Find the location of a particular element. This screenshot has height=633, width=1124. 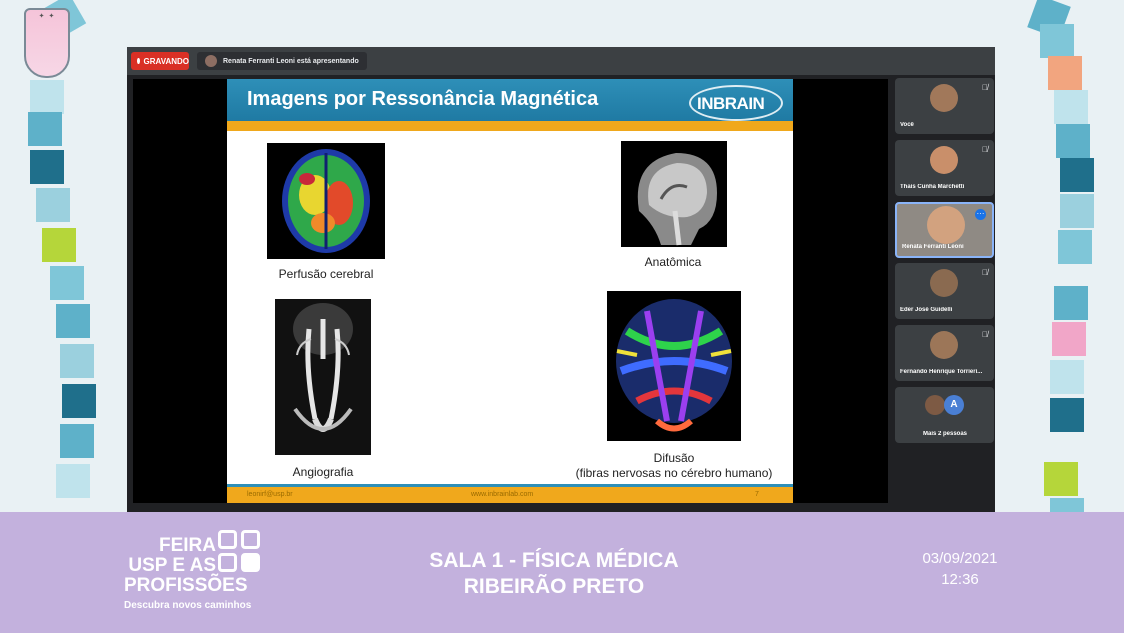

presenter-avatar is located at coordinates (211, 61).